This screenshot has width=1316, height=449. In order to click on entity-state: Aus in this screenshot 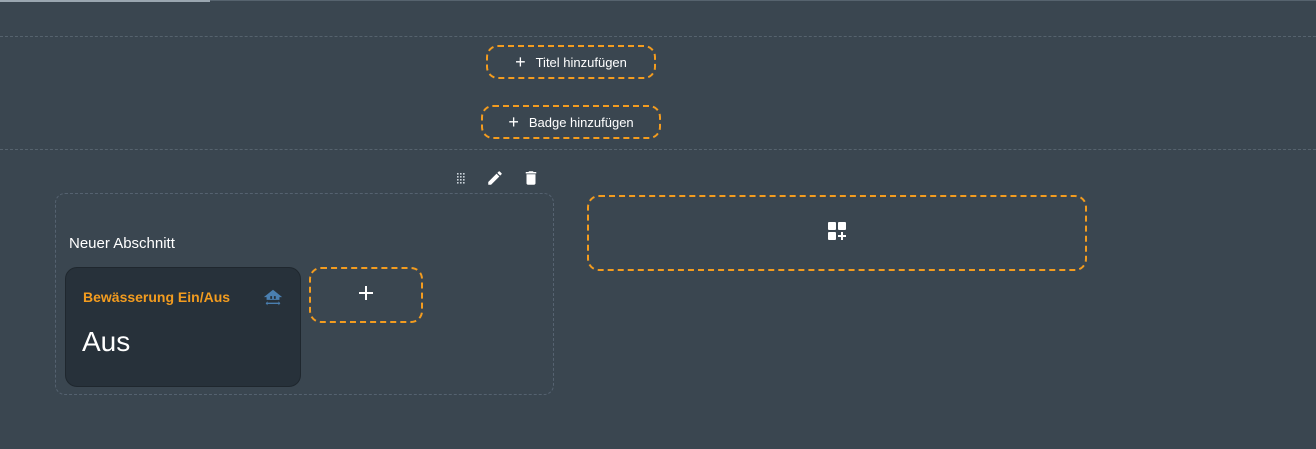, I will do `click(106, 341)`.